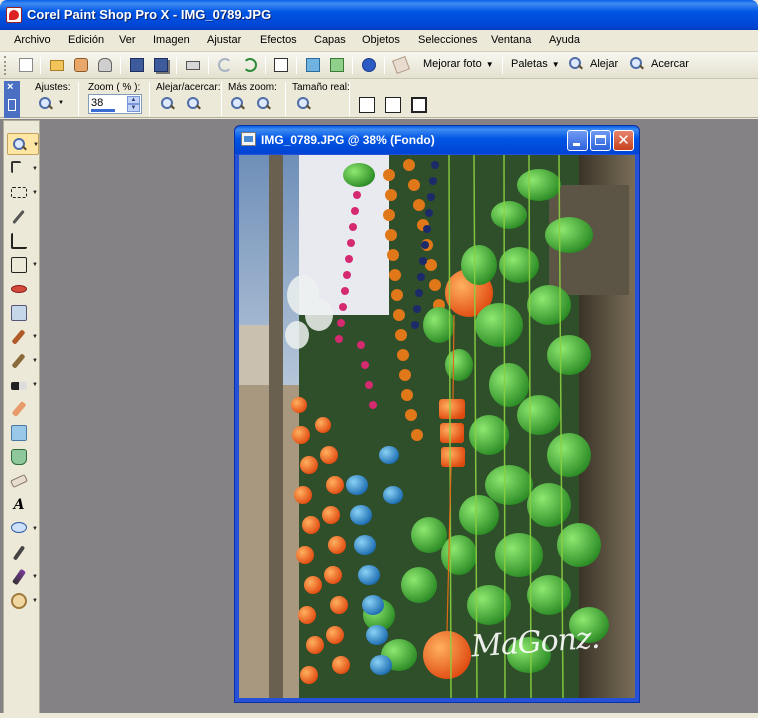 This screenshot has height=718, width=758. What do you see at coordinates (224, 40) in the screenshot?
I see `menu-ajustar: Ajustar` at bounding box center [224, 40].